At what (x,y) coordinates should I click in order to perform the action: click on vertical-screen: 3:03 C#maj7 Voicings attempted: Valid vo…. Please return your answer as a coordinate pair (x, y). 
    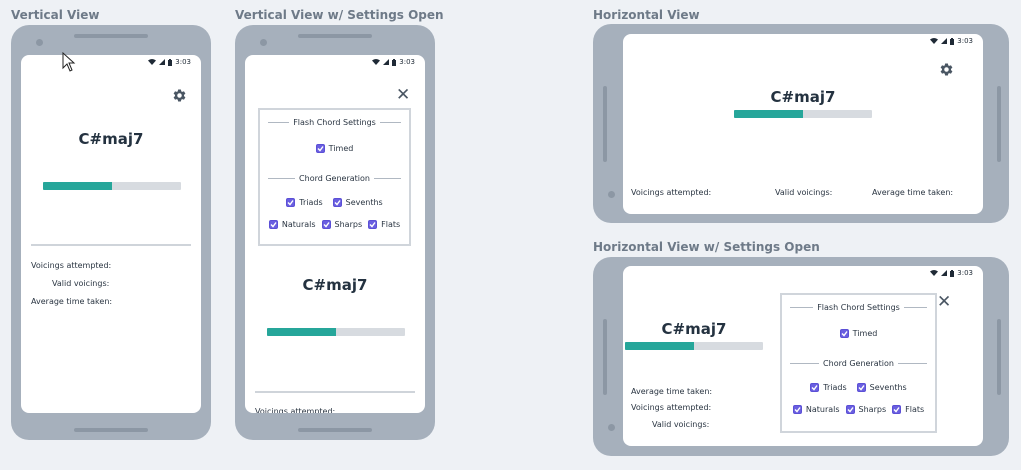
    Looking at the image, I should click on (111, 234).